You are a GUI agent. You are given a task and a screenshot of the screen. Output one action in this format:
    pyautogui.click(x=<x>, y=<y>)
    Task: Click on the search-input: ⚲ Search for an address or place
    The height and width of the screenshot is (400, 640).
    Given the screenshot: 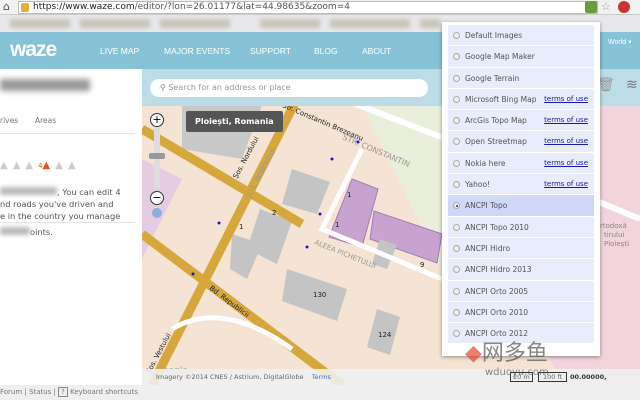 What is the action you would take?
    pyautogui.click(x=289, y=88)
    